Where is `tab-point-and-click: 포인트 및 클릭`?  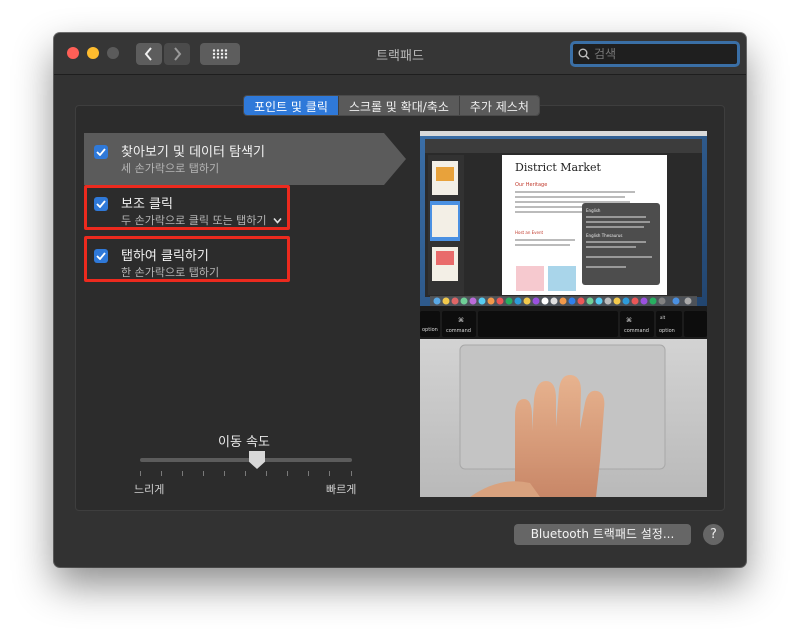
tab-point-and-click: 포인트 및 클릭 is located at coordinates (291, 105).